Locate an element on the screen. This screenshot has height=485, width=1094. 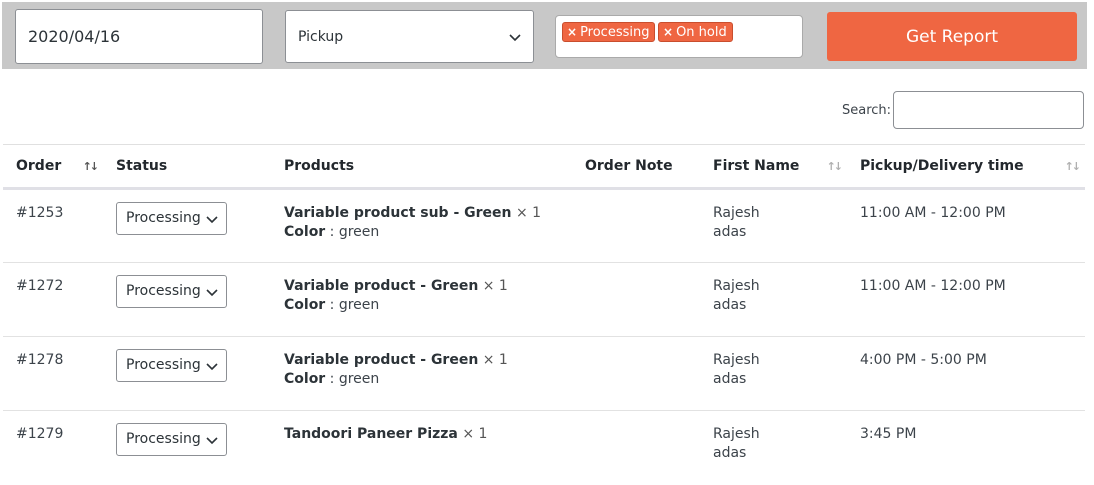
search-input is located at coordinates (988, 110).